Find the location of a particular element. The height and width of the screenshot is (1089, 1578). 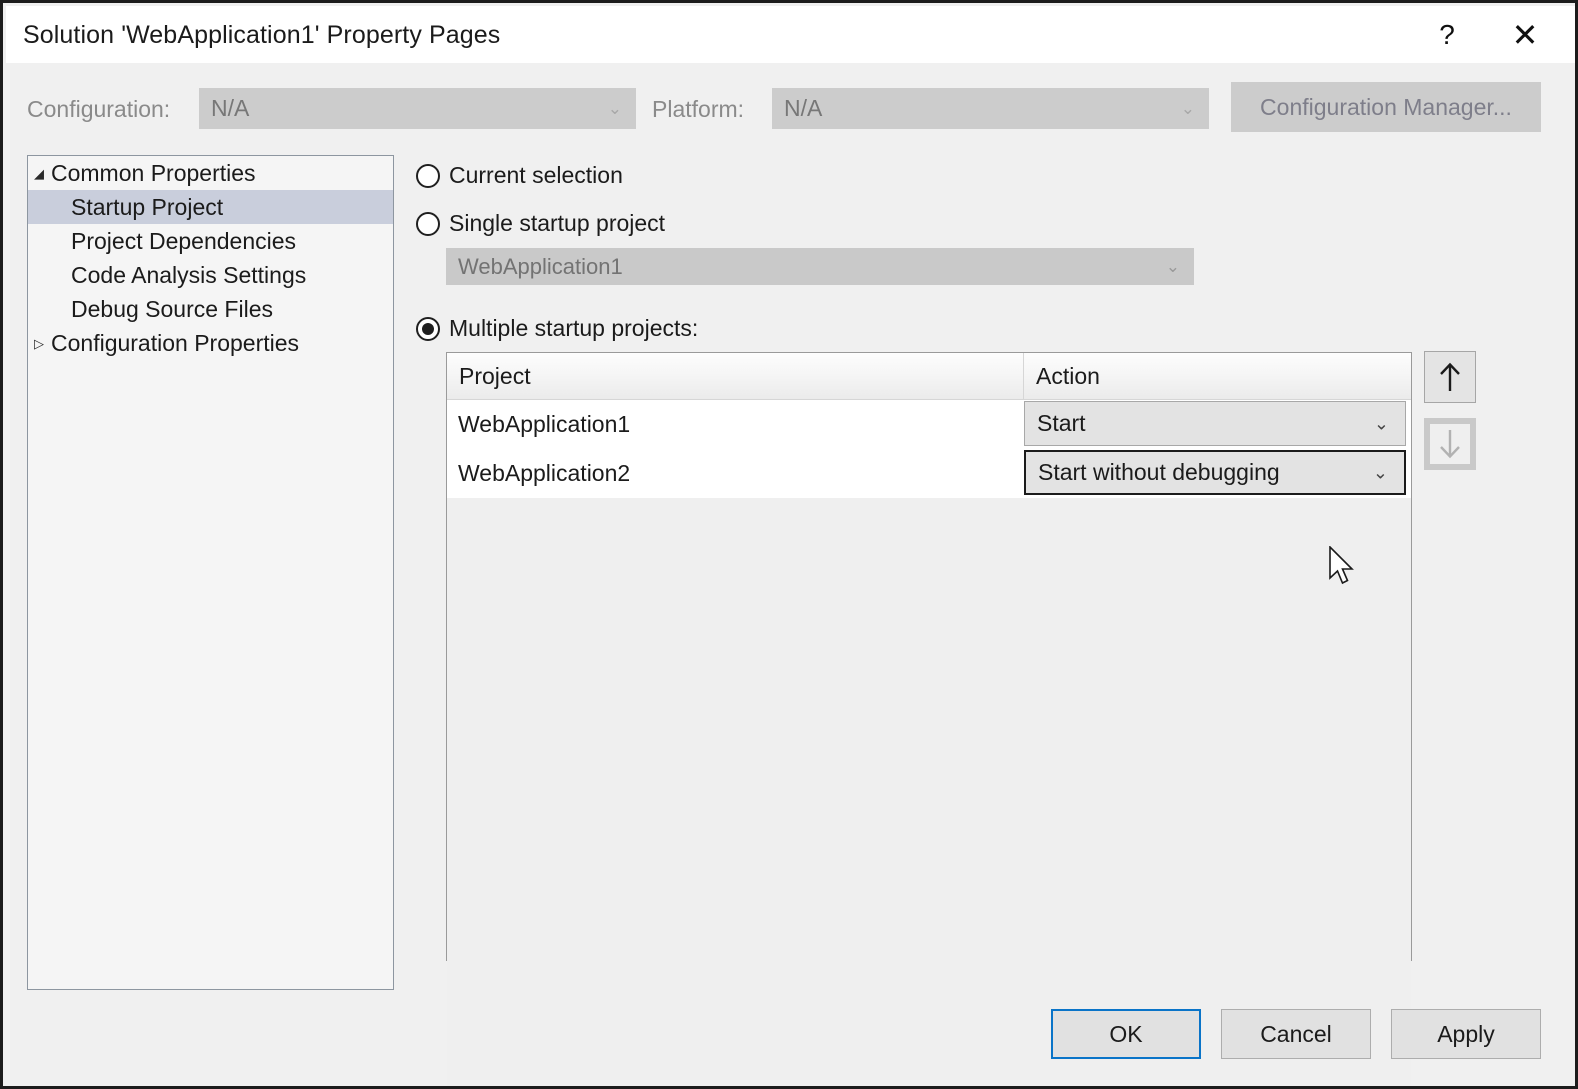

tree-item-project-dependencies: Project Dependencies is located at coordinates (210, 241).